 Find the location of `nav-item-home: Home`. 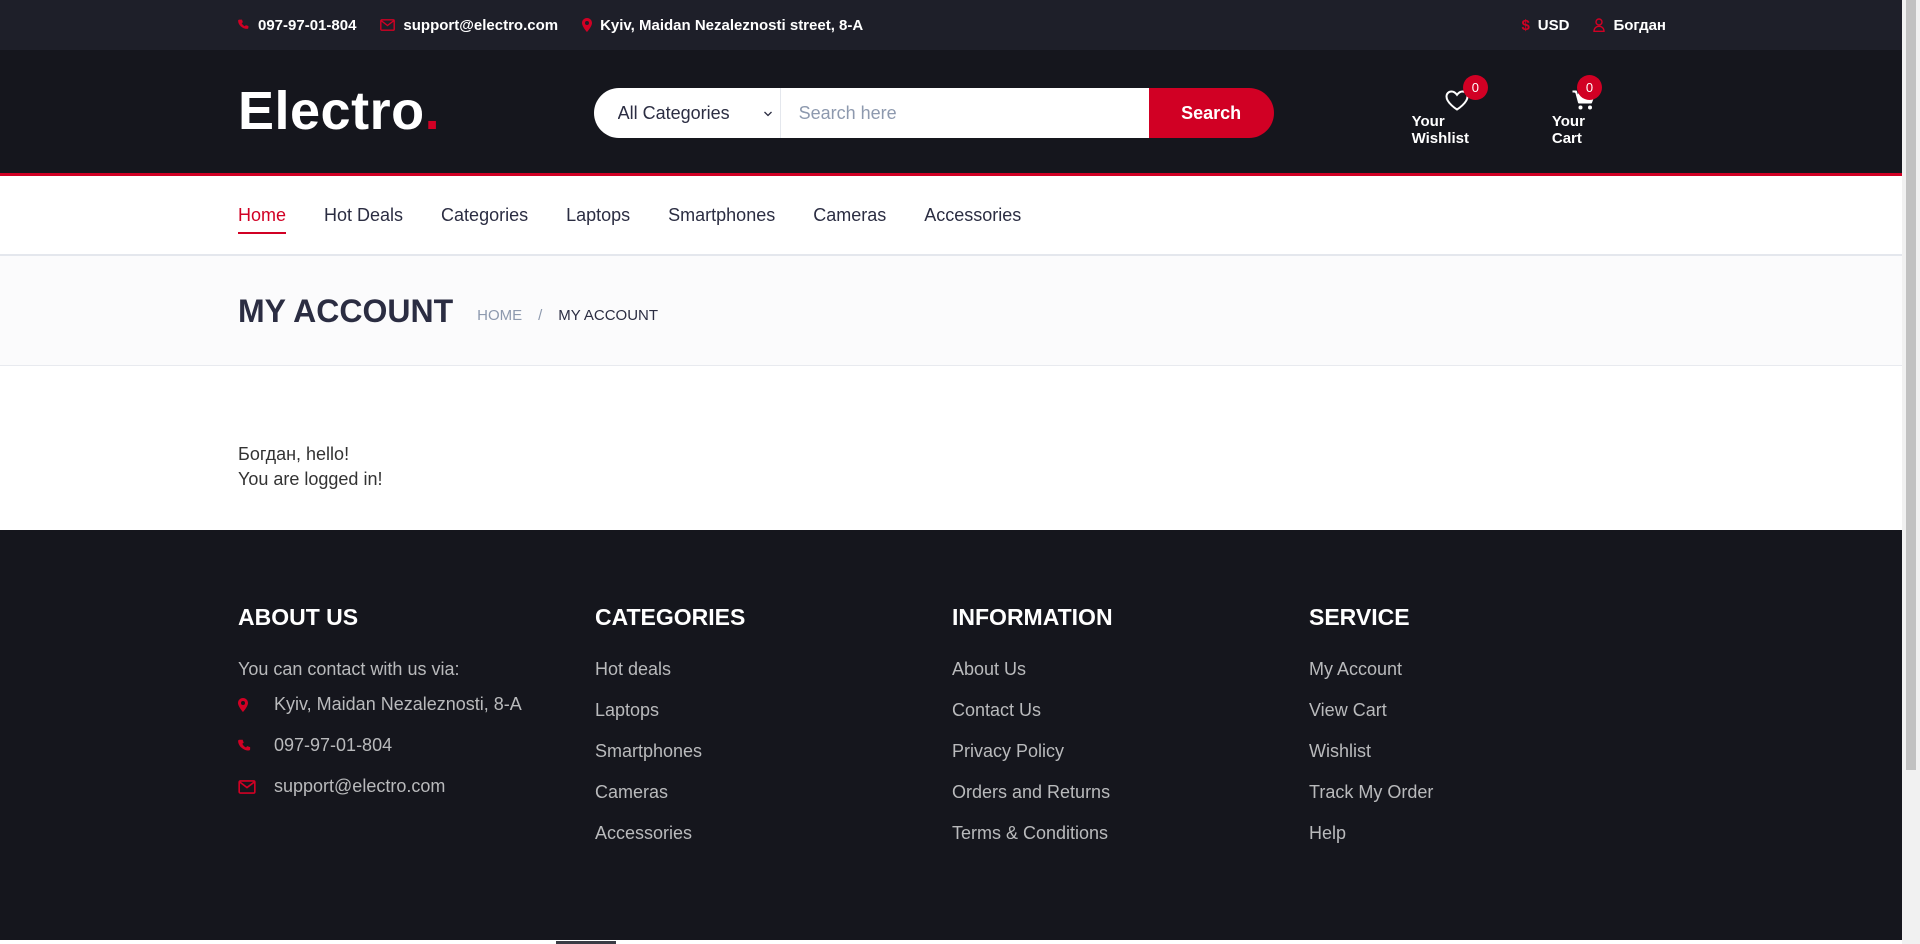

nav-item-home: Home is located at coordinates (262, 219).